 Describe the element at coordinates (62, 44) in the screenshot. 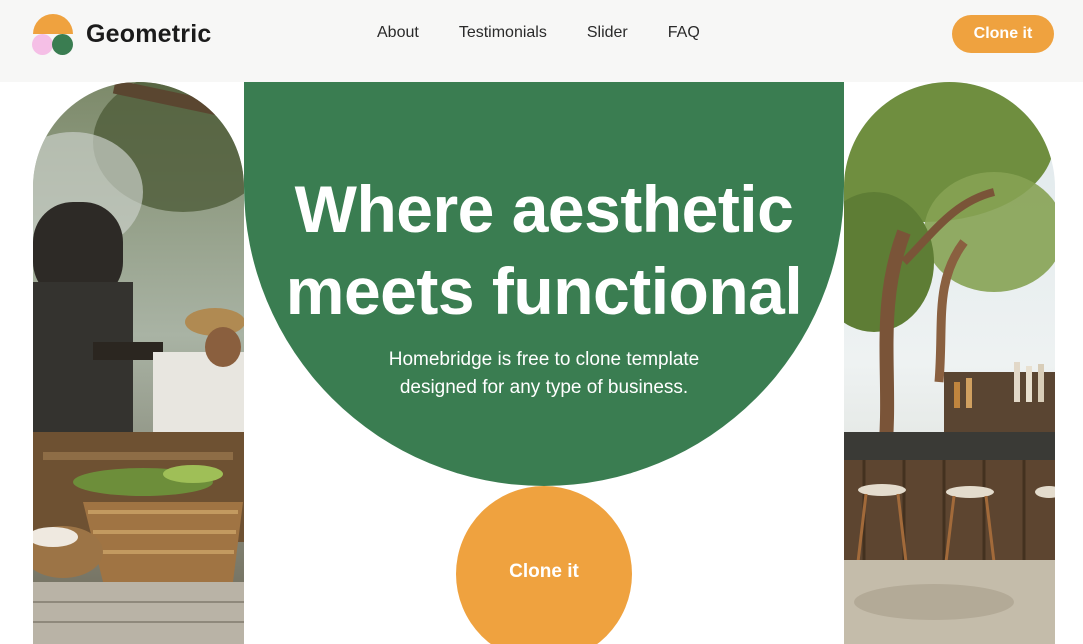

I see `logo-green-dot` at that location.